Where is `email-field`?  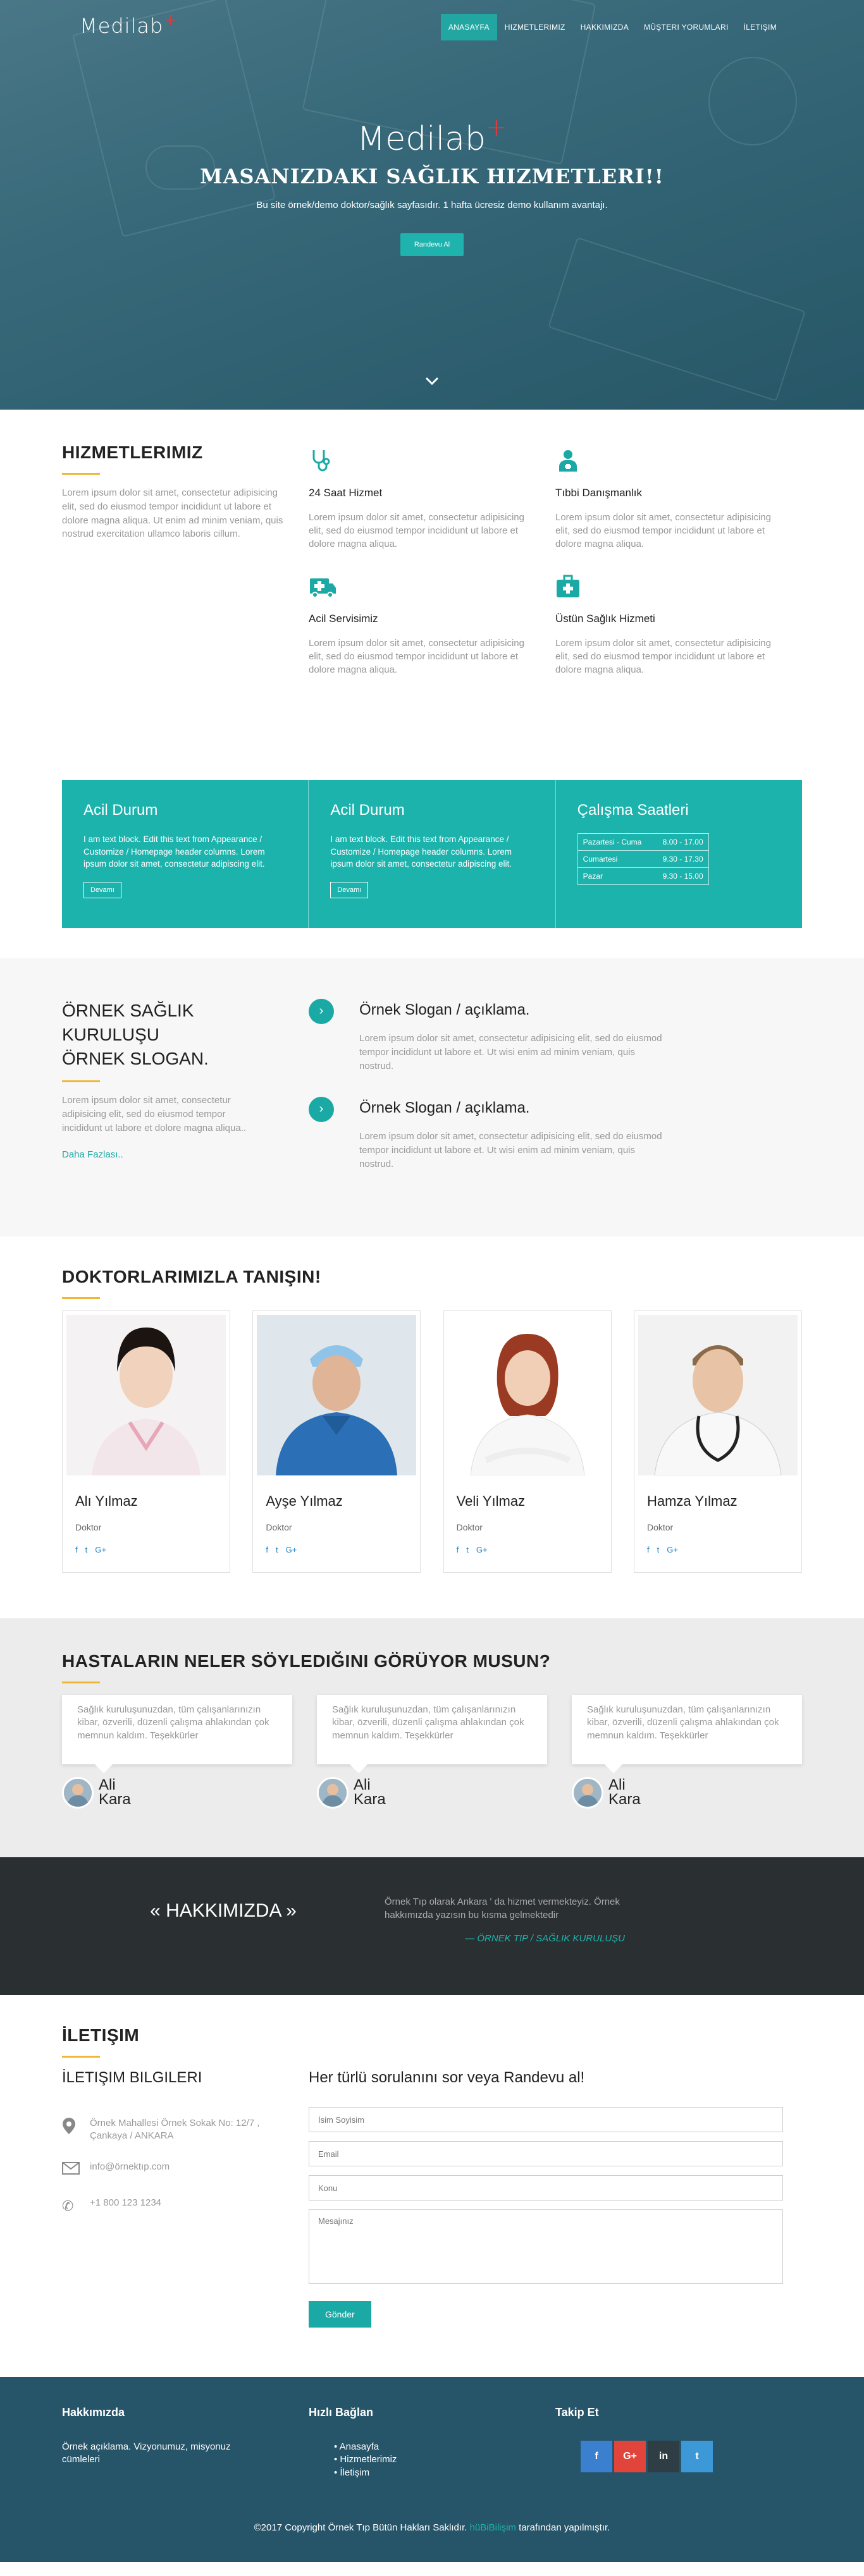 email-field is located at coordinates (546, 2153).